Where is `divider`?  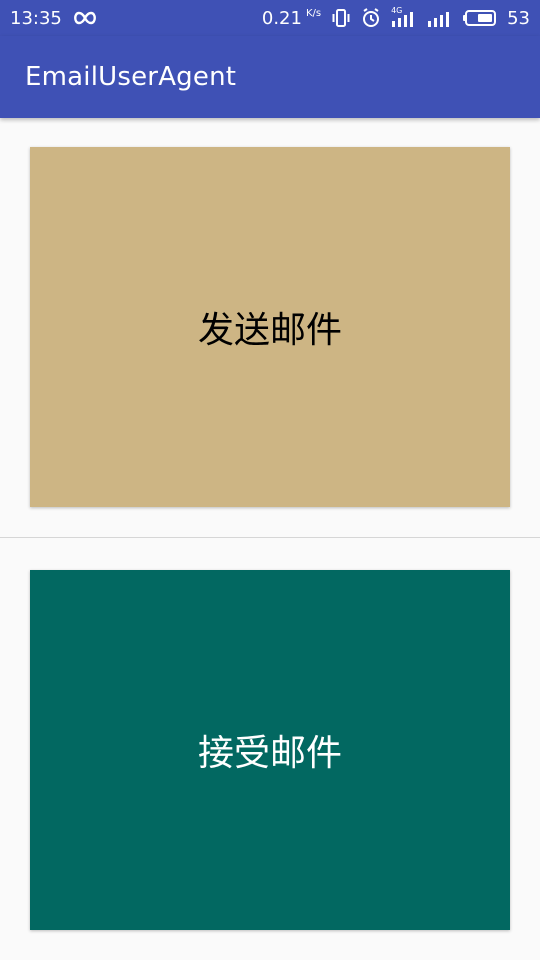
divider is located at coordinates (270, 537).